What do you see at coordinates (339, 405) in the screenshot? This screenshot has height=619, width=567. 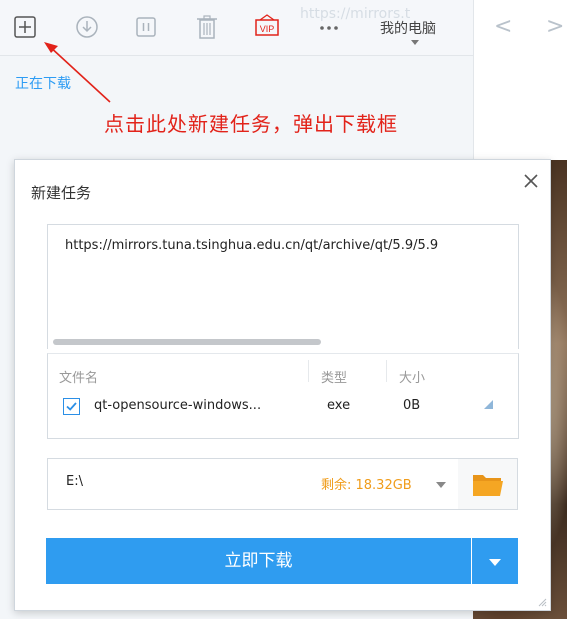 I see `file-type: exe` at bounding box center [339, 405].